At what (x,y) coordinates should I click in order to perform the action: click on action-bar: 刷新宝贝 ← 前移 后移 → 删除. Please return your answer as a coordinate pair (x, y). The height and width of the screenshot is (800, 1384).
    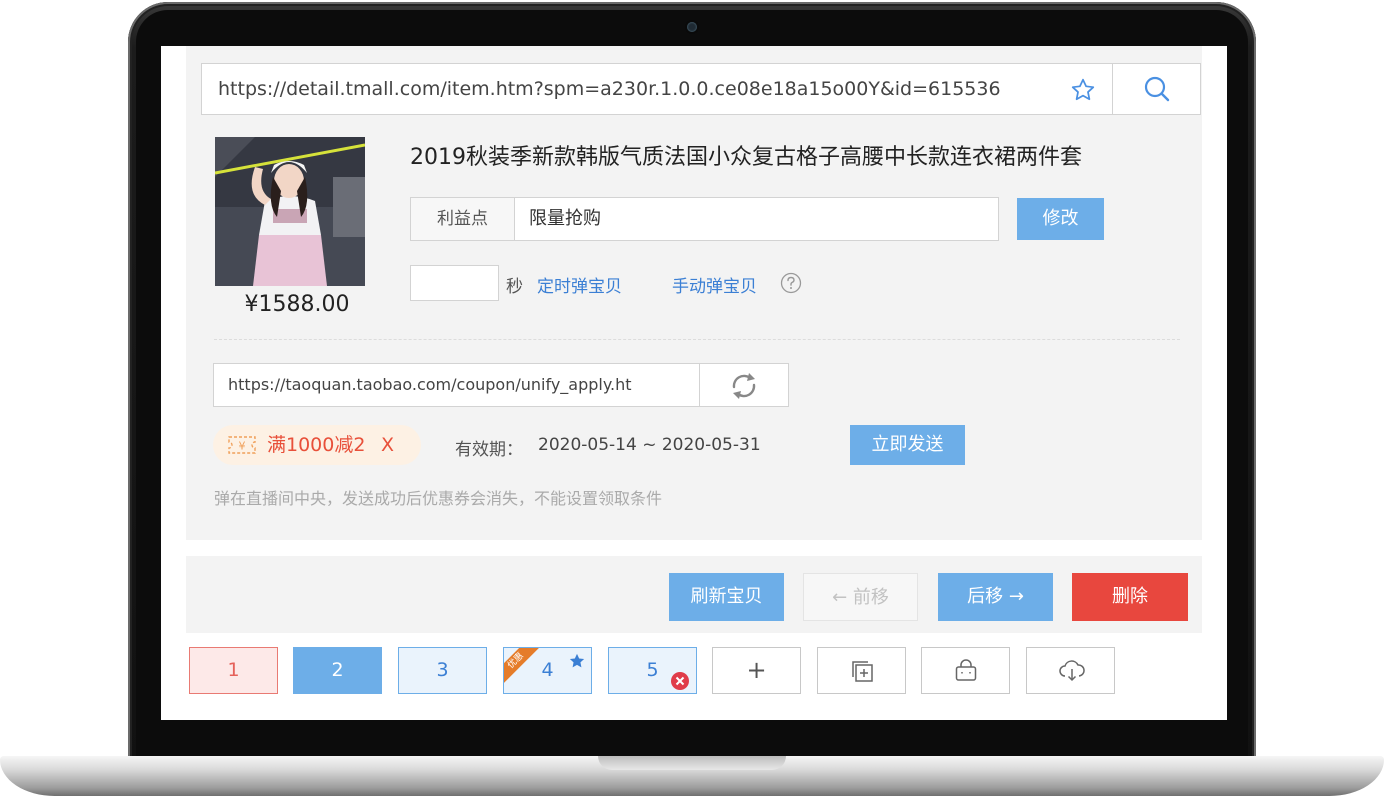
    Looking at the image, I should click on (694, 594).